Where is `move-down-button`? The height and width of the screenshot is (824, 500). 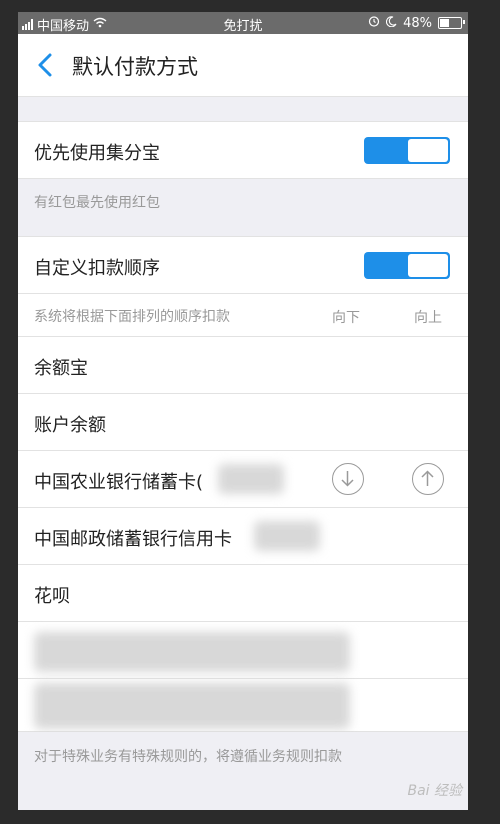 move-down-button is located at coordinates (348, 479).